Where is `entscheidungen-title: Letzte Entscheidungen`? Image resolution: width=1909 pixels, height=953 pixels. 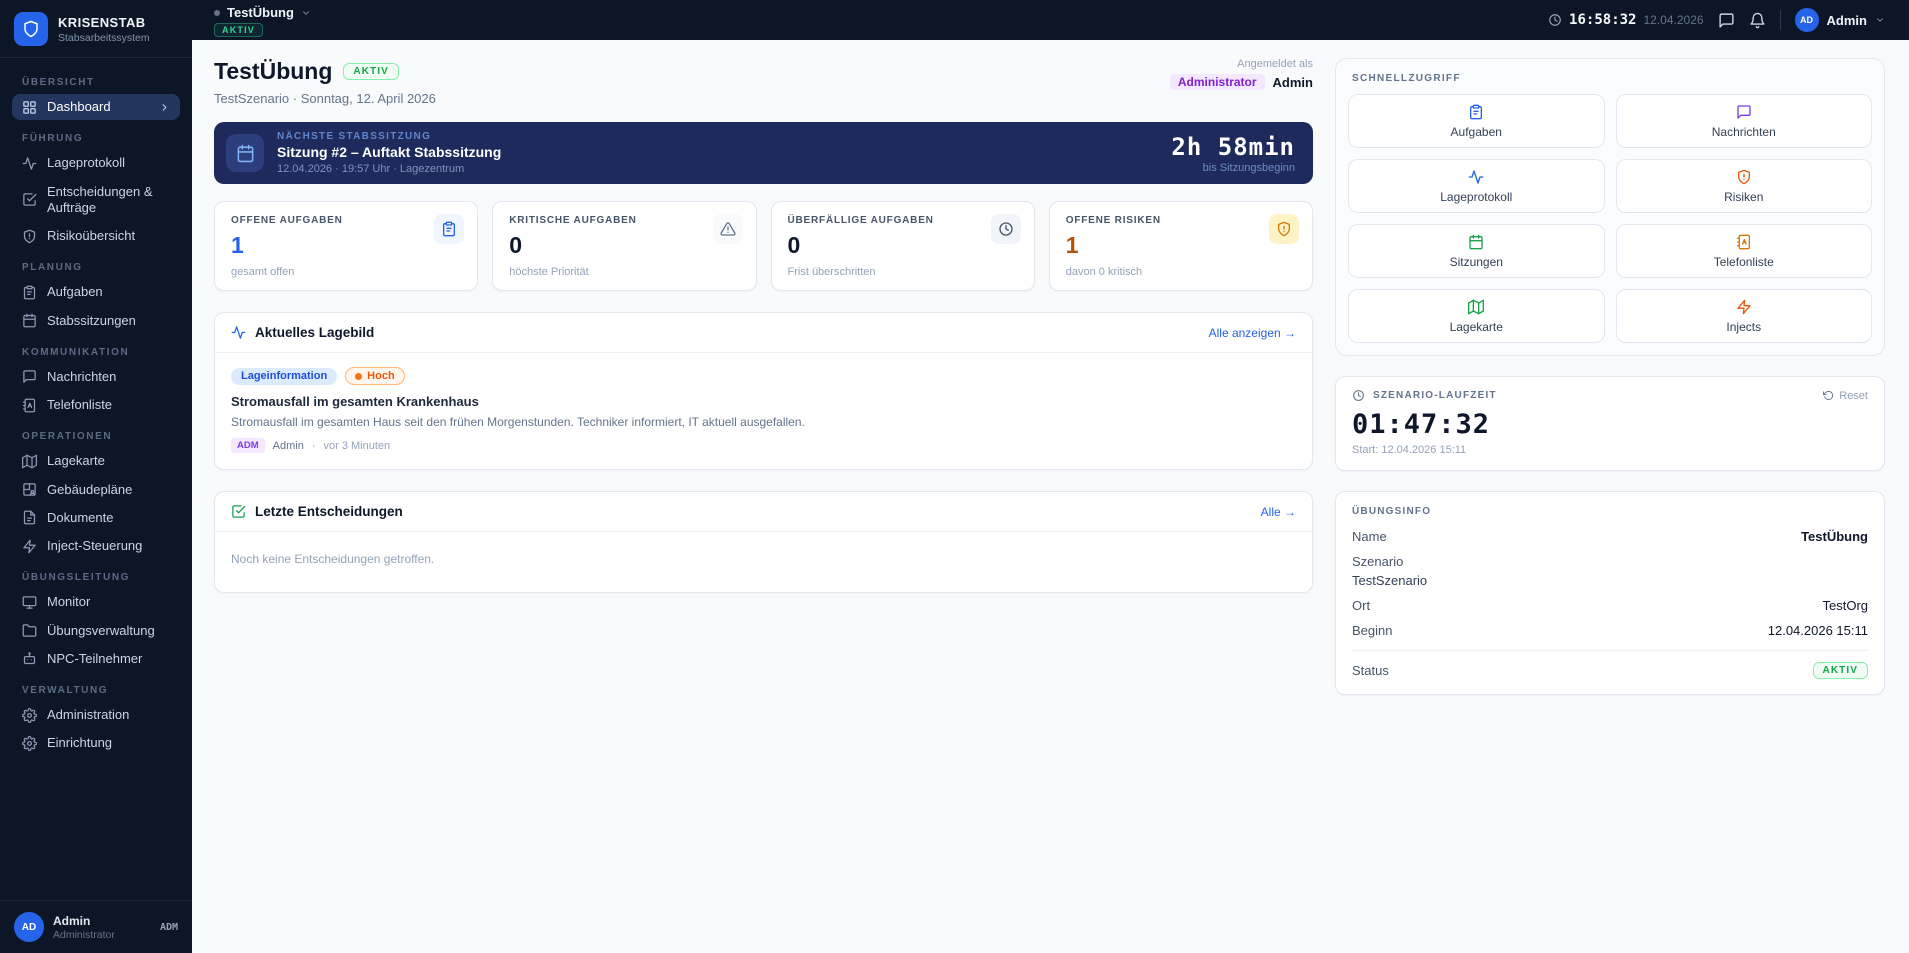
entscheidungen-title: Letzte Entscheidungen is located at coordinates (329, 511).